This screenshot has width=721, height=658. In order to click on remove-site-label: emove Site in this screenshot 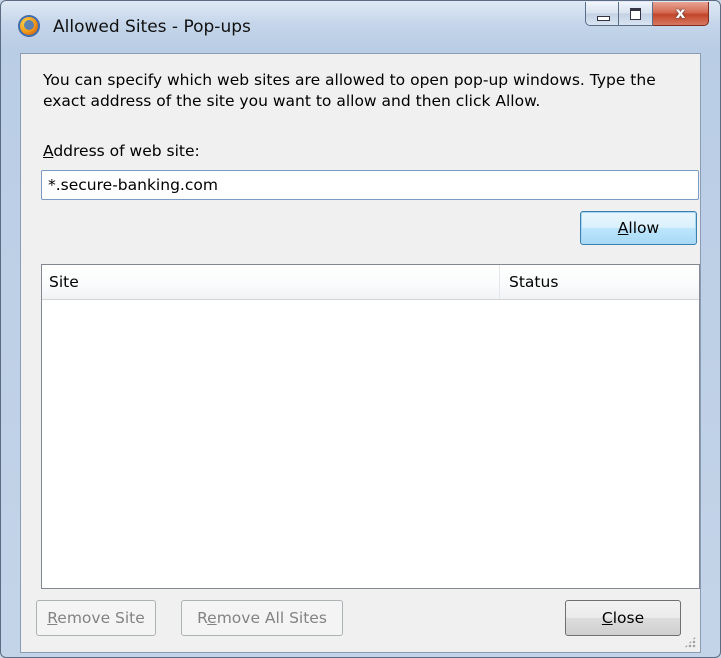, I will do `click(101, 618)`.